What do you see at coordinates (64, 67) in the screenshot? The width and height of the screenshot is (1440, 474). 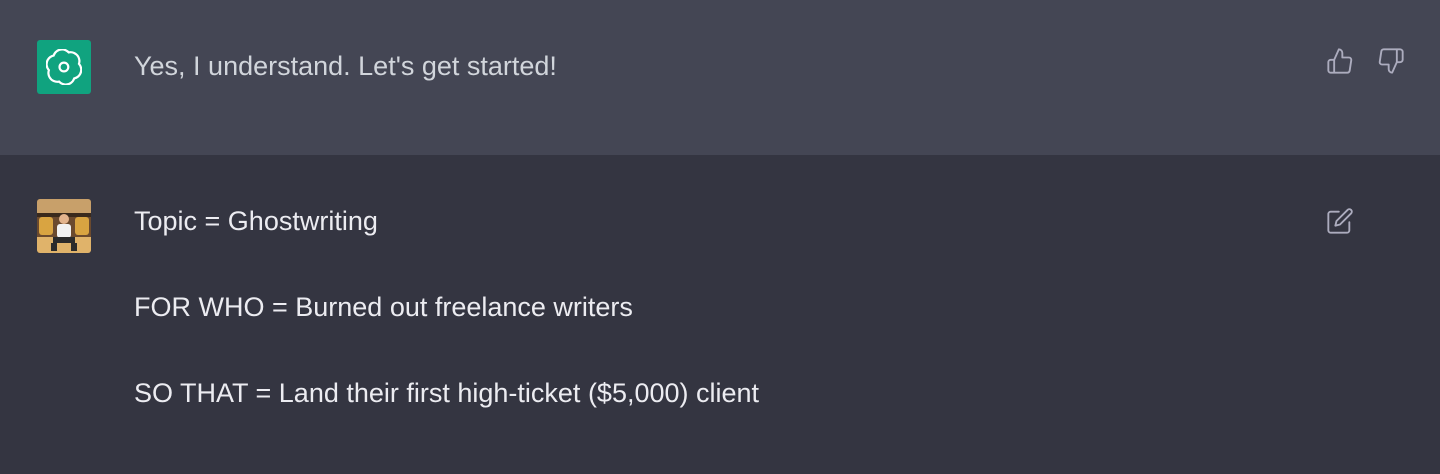 I see `openai-logo-icon` at bounding box center [64, 67].